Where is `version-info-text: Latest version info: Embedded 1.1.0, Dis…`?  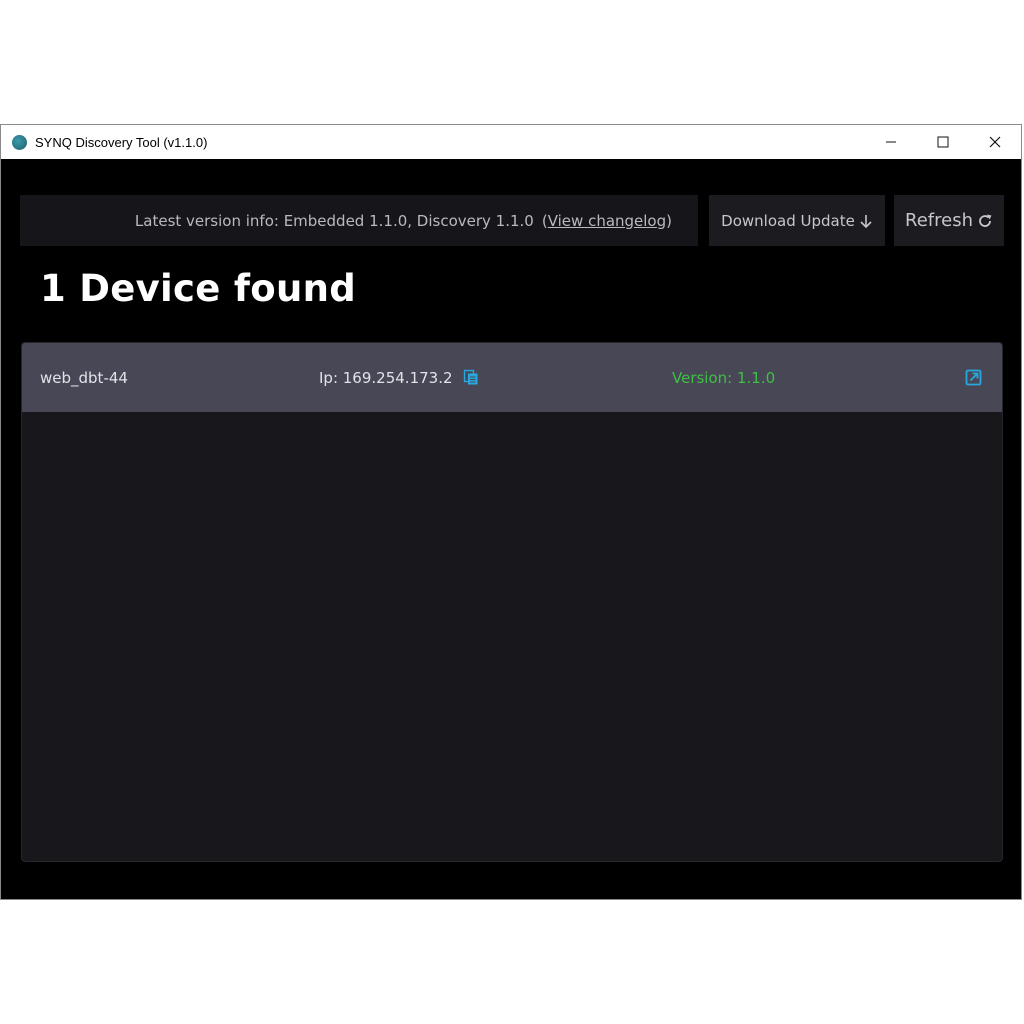
version-info-text: Latest version info: Embedded 1.1.0, Dis… is located at coordinates (334, 220).